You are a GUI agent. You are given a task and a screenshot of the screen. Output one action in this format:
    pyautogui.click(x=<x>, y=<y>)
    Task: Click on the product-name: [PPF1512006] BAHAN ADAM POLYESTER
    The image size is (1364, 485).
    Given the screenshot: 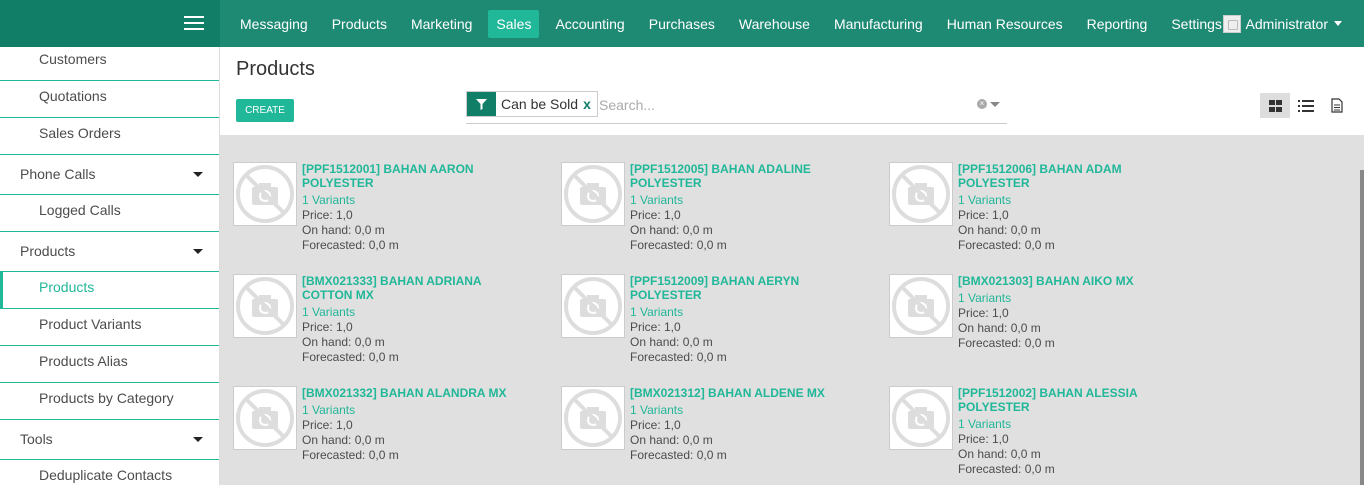 What is the action you would take?
    pyautogui.click(x=1070, y=176)
    